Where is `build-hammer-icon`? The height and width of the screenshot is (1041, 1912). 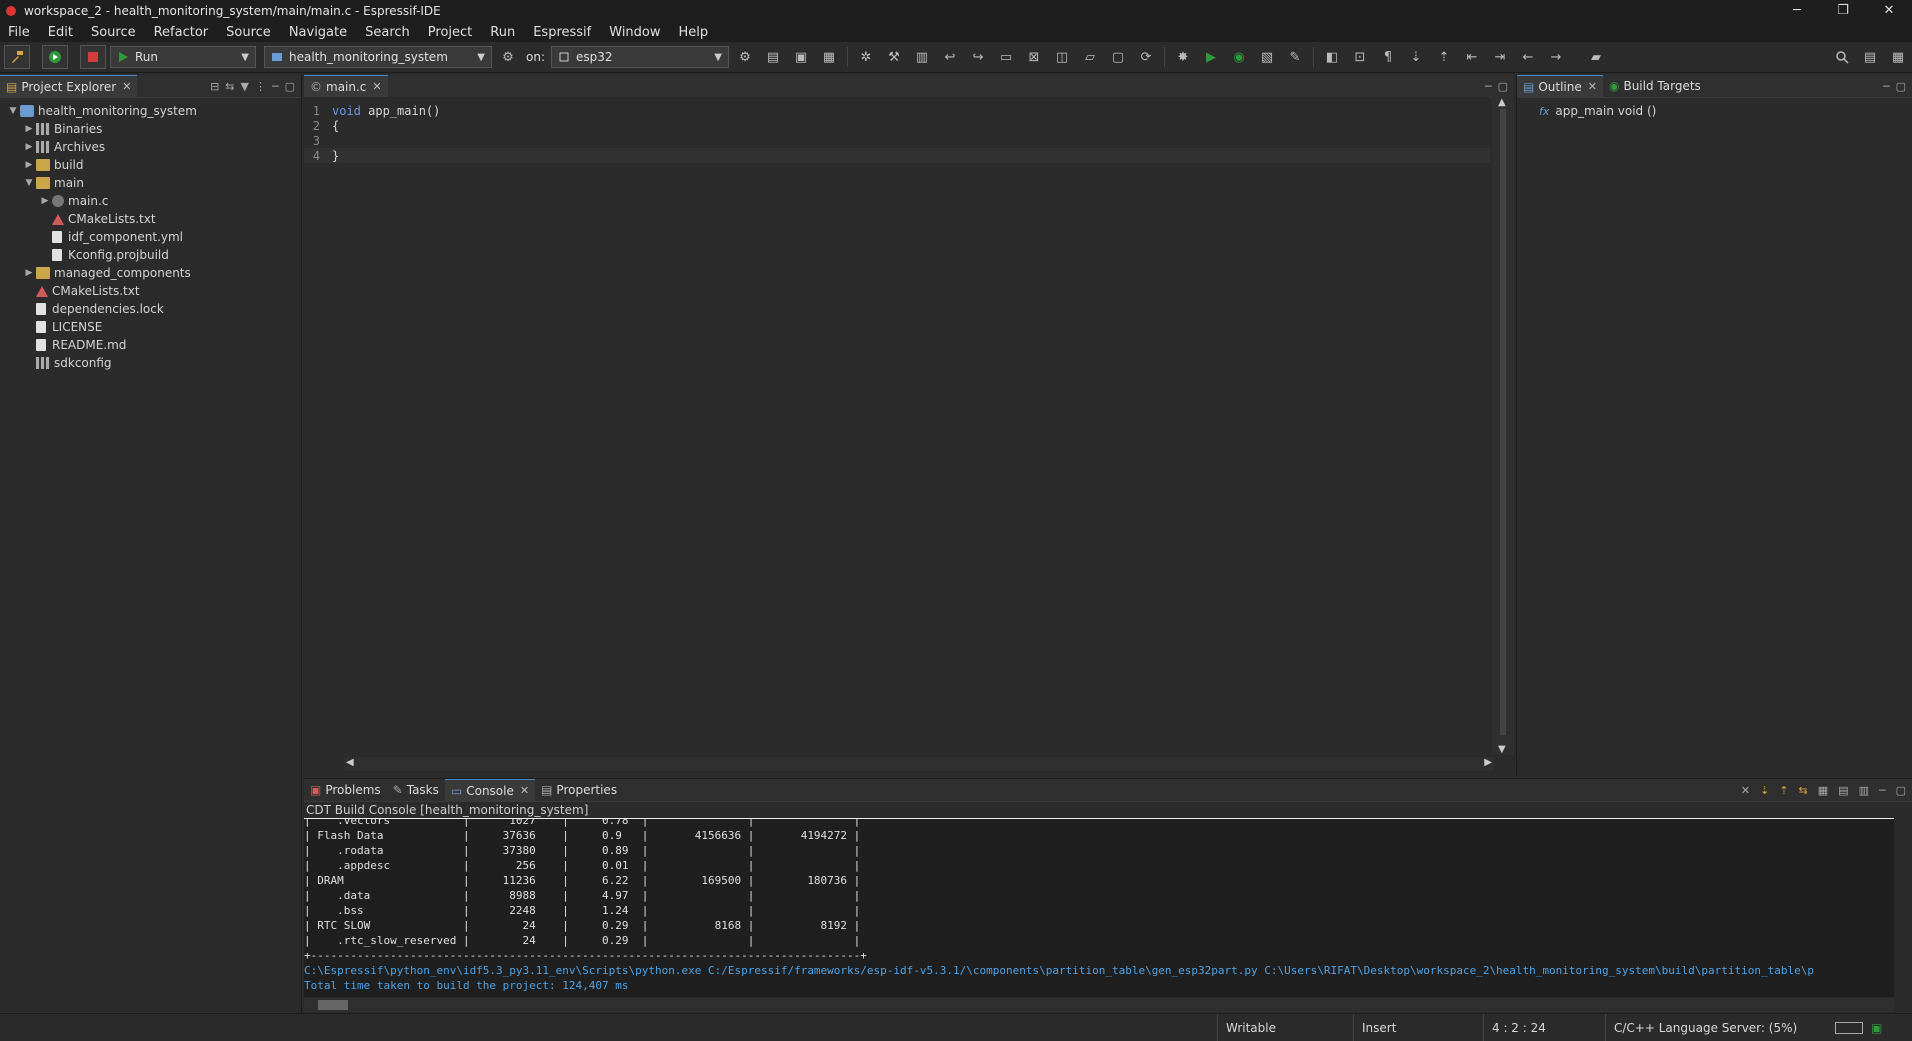
build-hammer-icon is located at coordinates (17, 57).